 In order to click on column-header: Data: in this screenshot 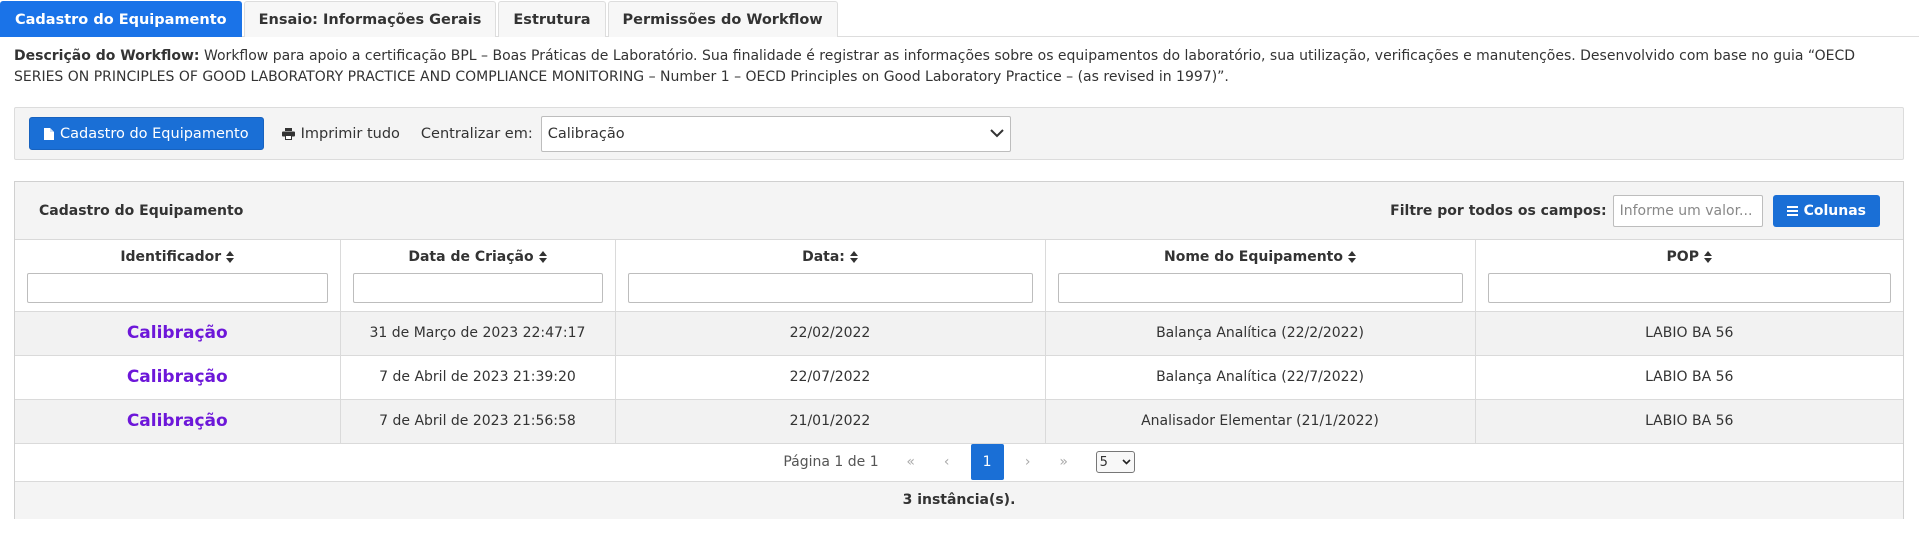, I will do `click(830, 276)`.